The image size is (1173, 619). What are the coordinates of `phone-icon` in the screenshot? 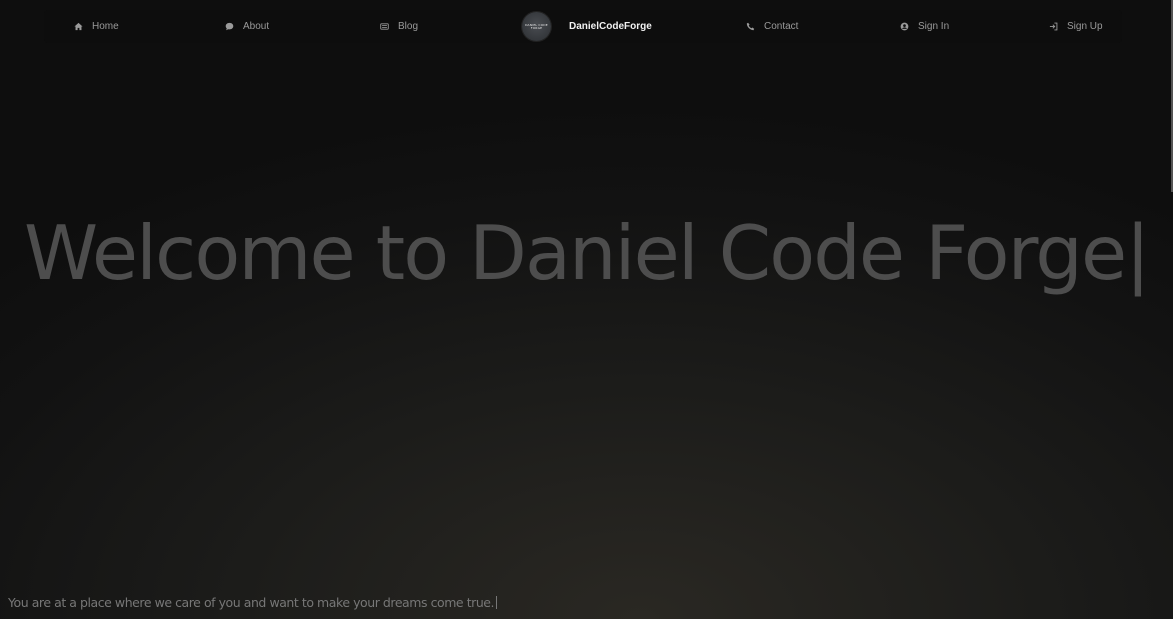 It's located at (750, 26).